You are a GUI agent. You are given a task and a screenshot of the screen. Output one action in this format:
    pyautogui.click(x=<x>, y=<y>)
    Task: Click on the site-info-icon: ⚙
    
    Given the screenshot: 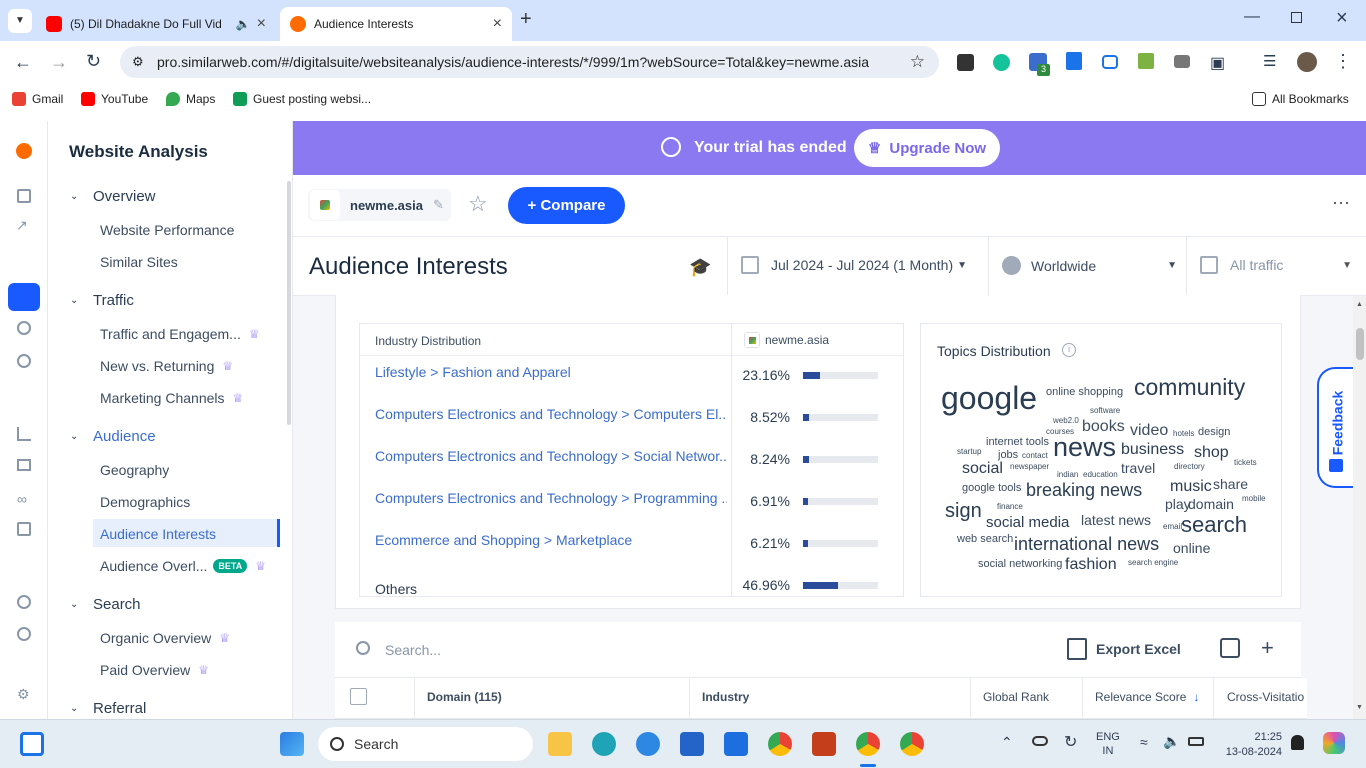 What is the action you would take?
    pyautogui.click(x=138, y=62)
    